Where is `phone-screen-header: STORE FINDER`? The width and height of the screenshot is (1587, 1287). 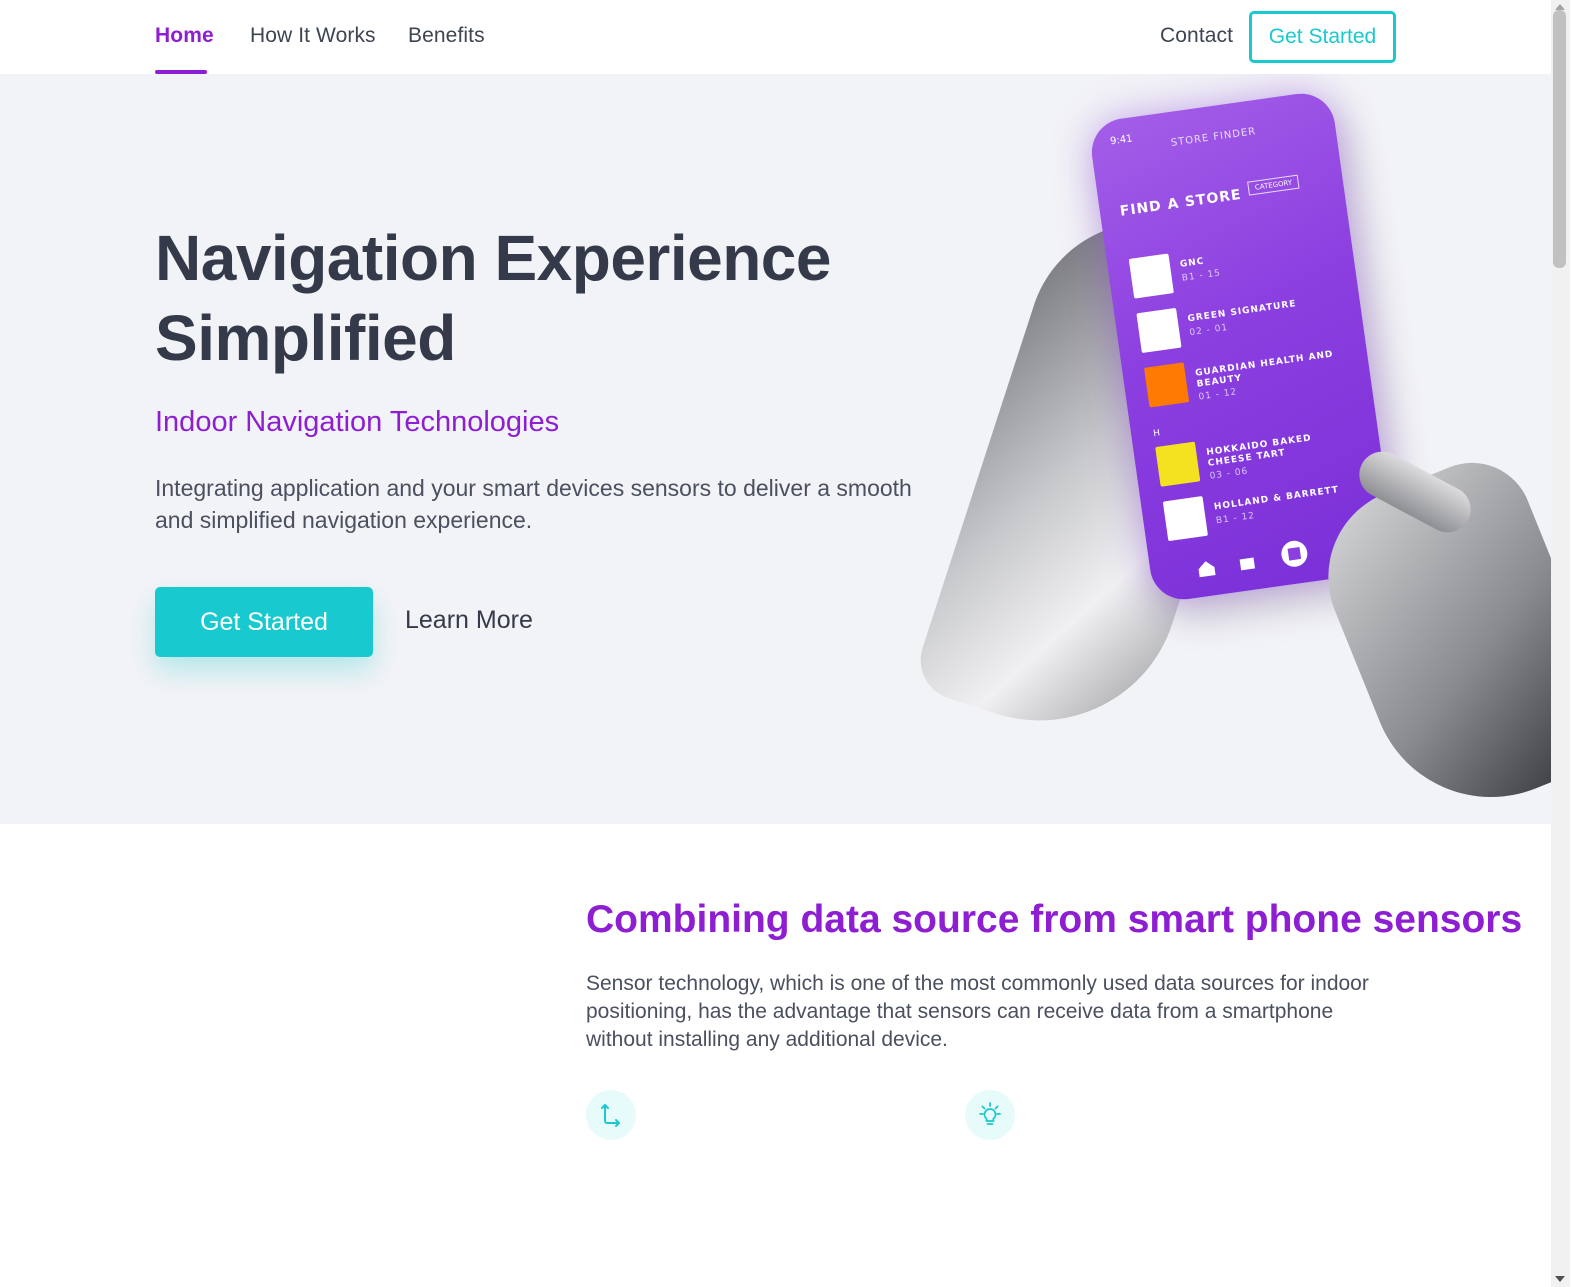 phone-screen-header: STORE FINDER is located at coordinates (1213, 137).